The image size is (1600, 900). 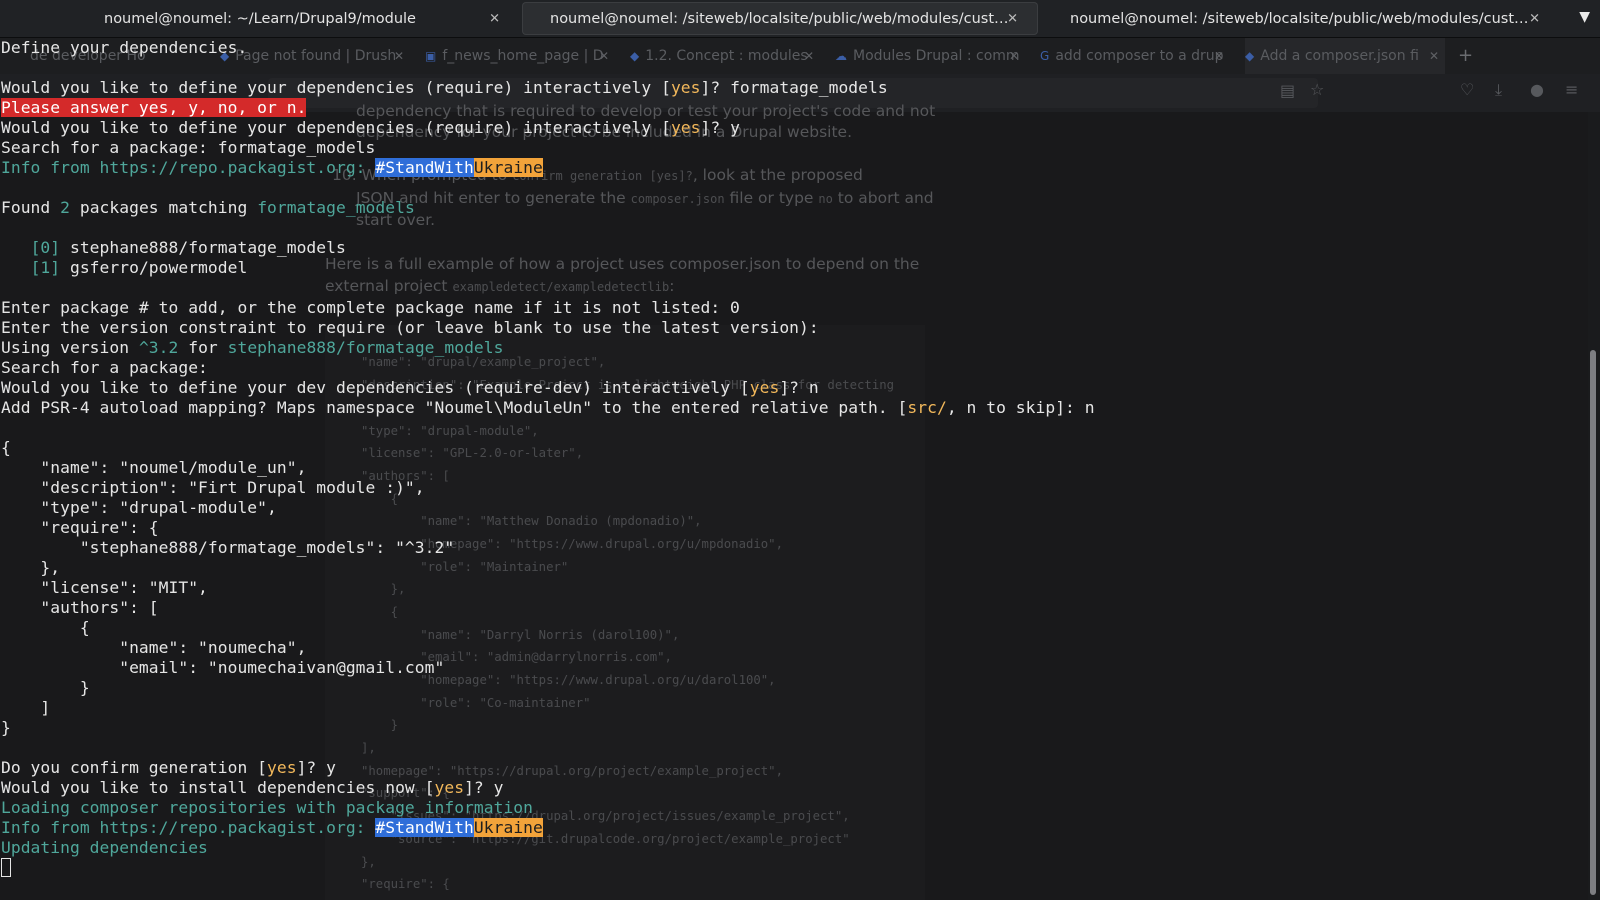 What do you see at coordinates (1584, 17) in the screenshot?
I see `chevron-down-icon: ▼` at bounding box center [1584, 17].